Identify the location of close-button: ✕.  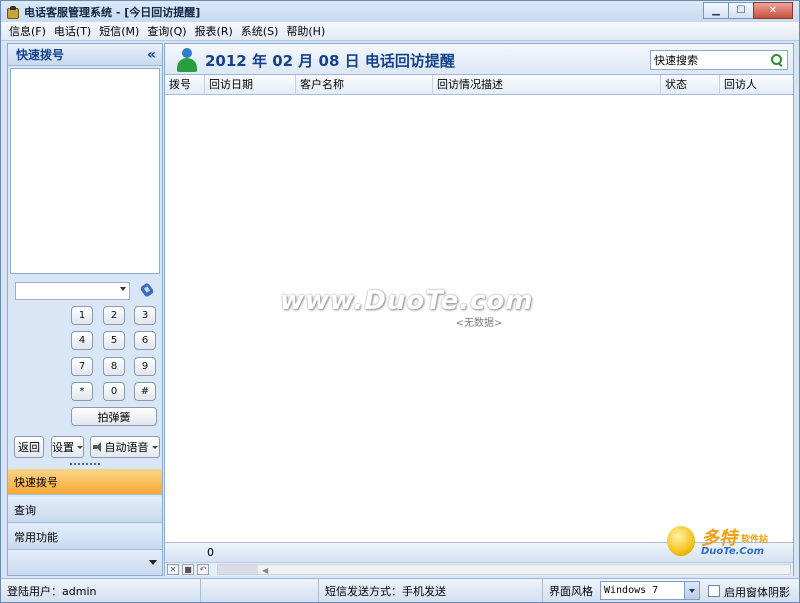
(773, 10).